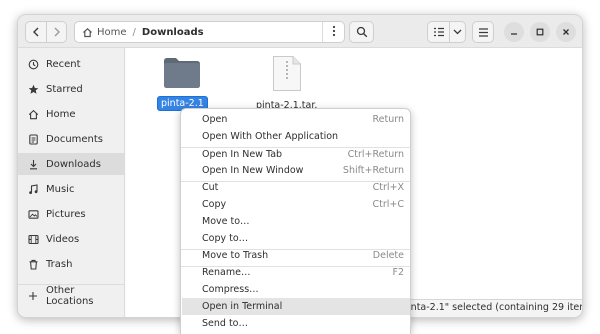  Describe the element at coordinates (60, 189) in the screenshot. I see `sidebar-item-label: Music` at that location.